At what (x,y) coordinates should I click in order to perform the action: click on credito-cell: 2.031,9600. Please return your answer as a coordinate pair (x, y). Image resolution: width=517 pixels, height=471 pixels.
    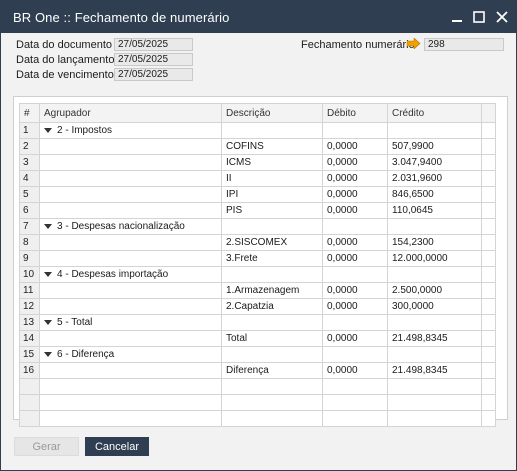
    Looking at the image, I should click on (434, 178).